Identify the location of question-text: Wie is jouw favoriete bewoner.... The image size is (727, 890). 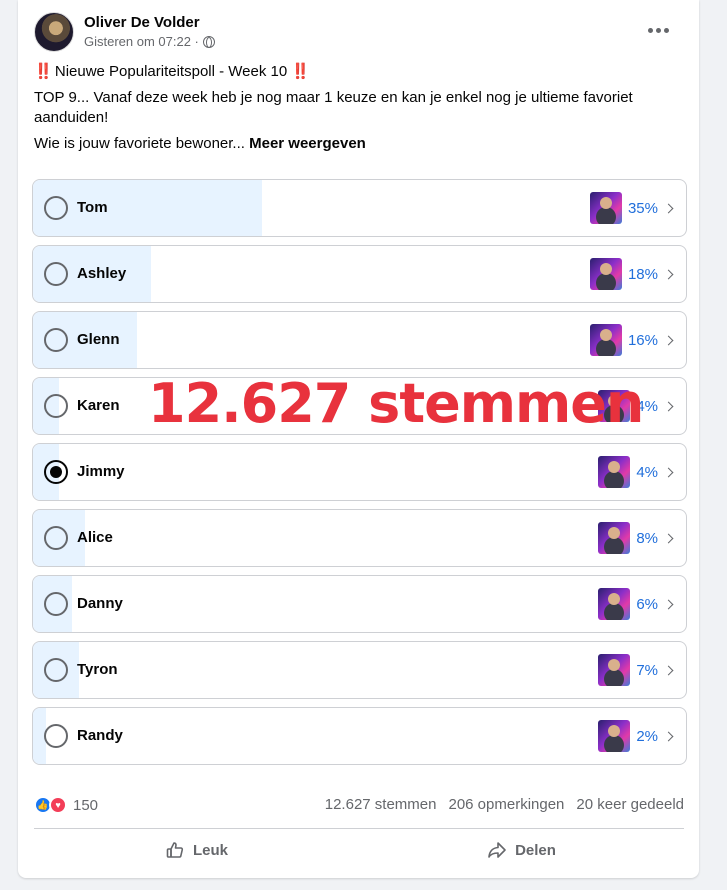
(139, 143).